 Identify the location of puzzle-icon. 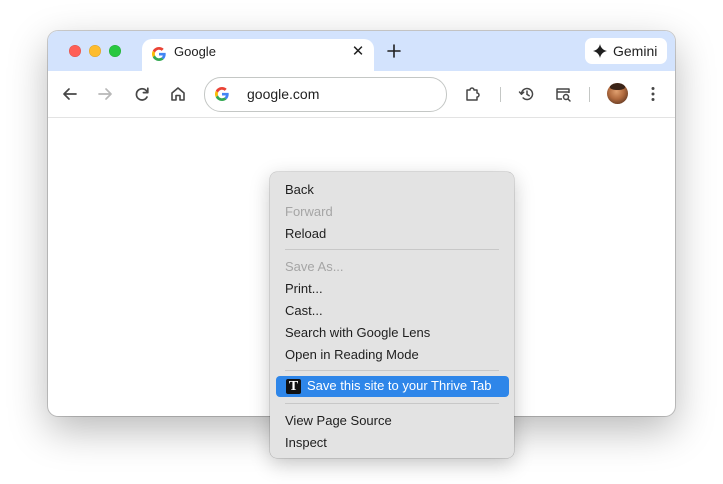
(473, 94).